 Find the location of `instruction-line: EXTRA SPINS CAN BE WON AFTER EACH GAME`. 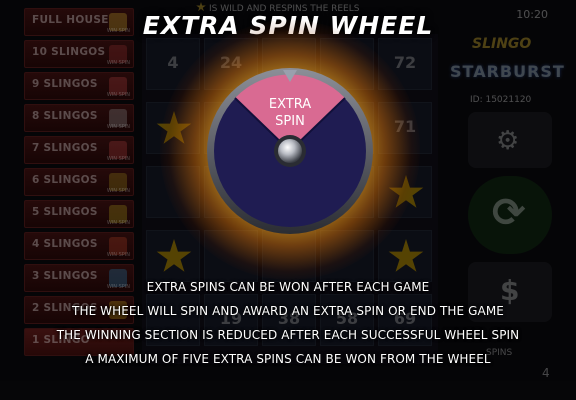

instruction-line: EXTRA SPINS CAN BE WON AFTER EACH GAME is located at coordinates (288, 287).